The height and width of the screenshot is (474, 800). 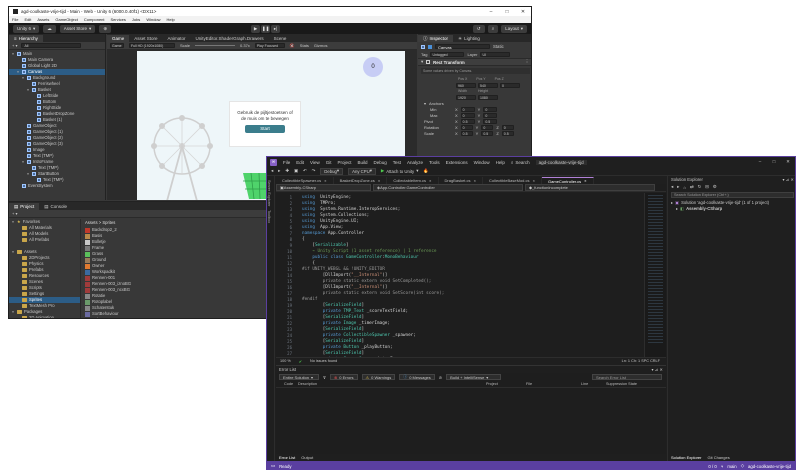 I want to click on se-collapse-icon: ⊟, so click(x=707, y=187).